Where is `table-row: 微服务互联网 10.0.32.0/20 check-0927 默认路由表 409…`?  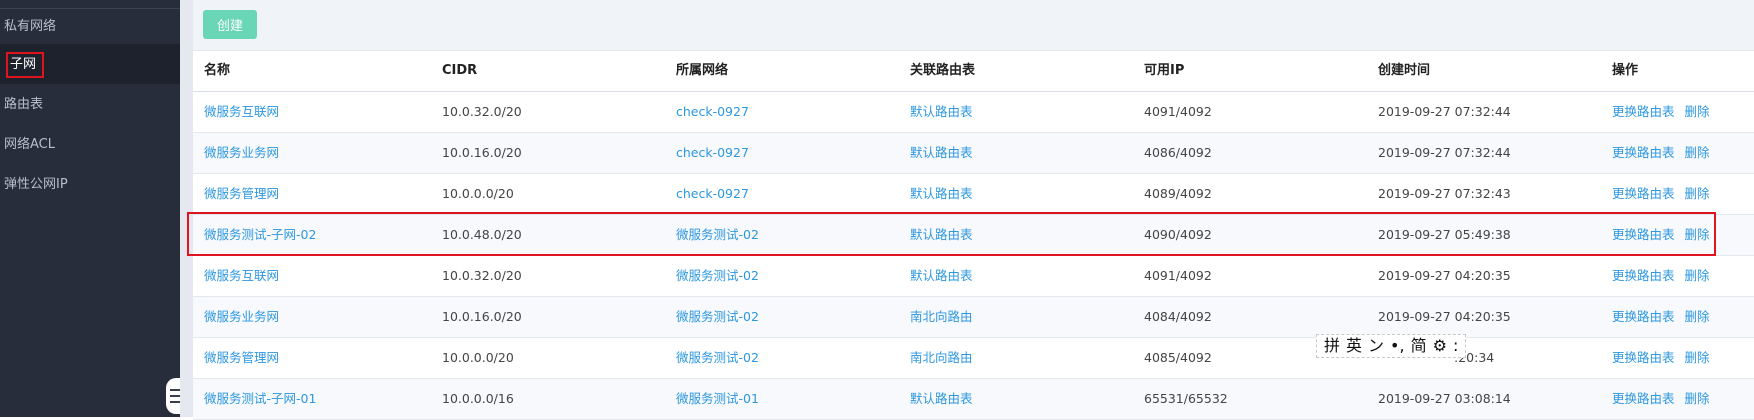 table-row: 微服务互联网 10.0.32.0/20 check-0927 默认路由表 409… is located at coordinates (973, 112).